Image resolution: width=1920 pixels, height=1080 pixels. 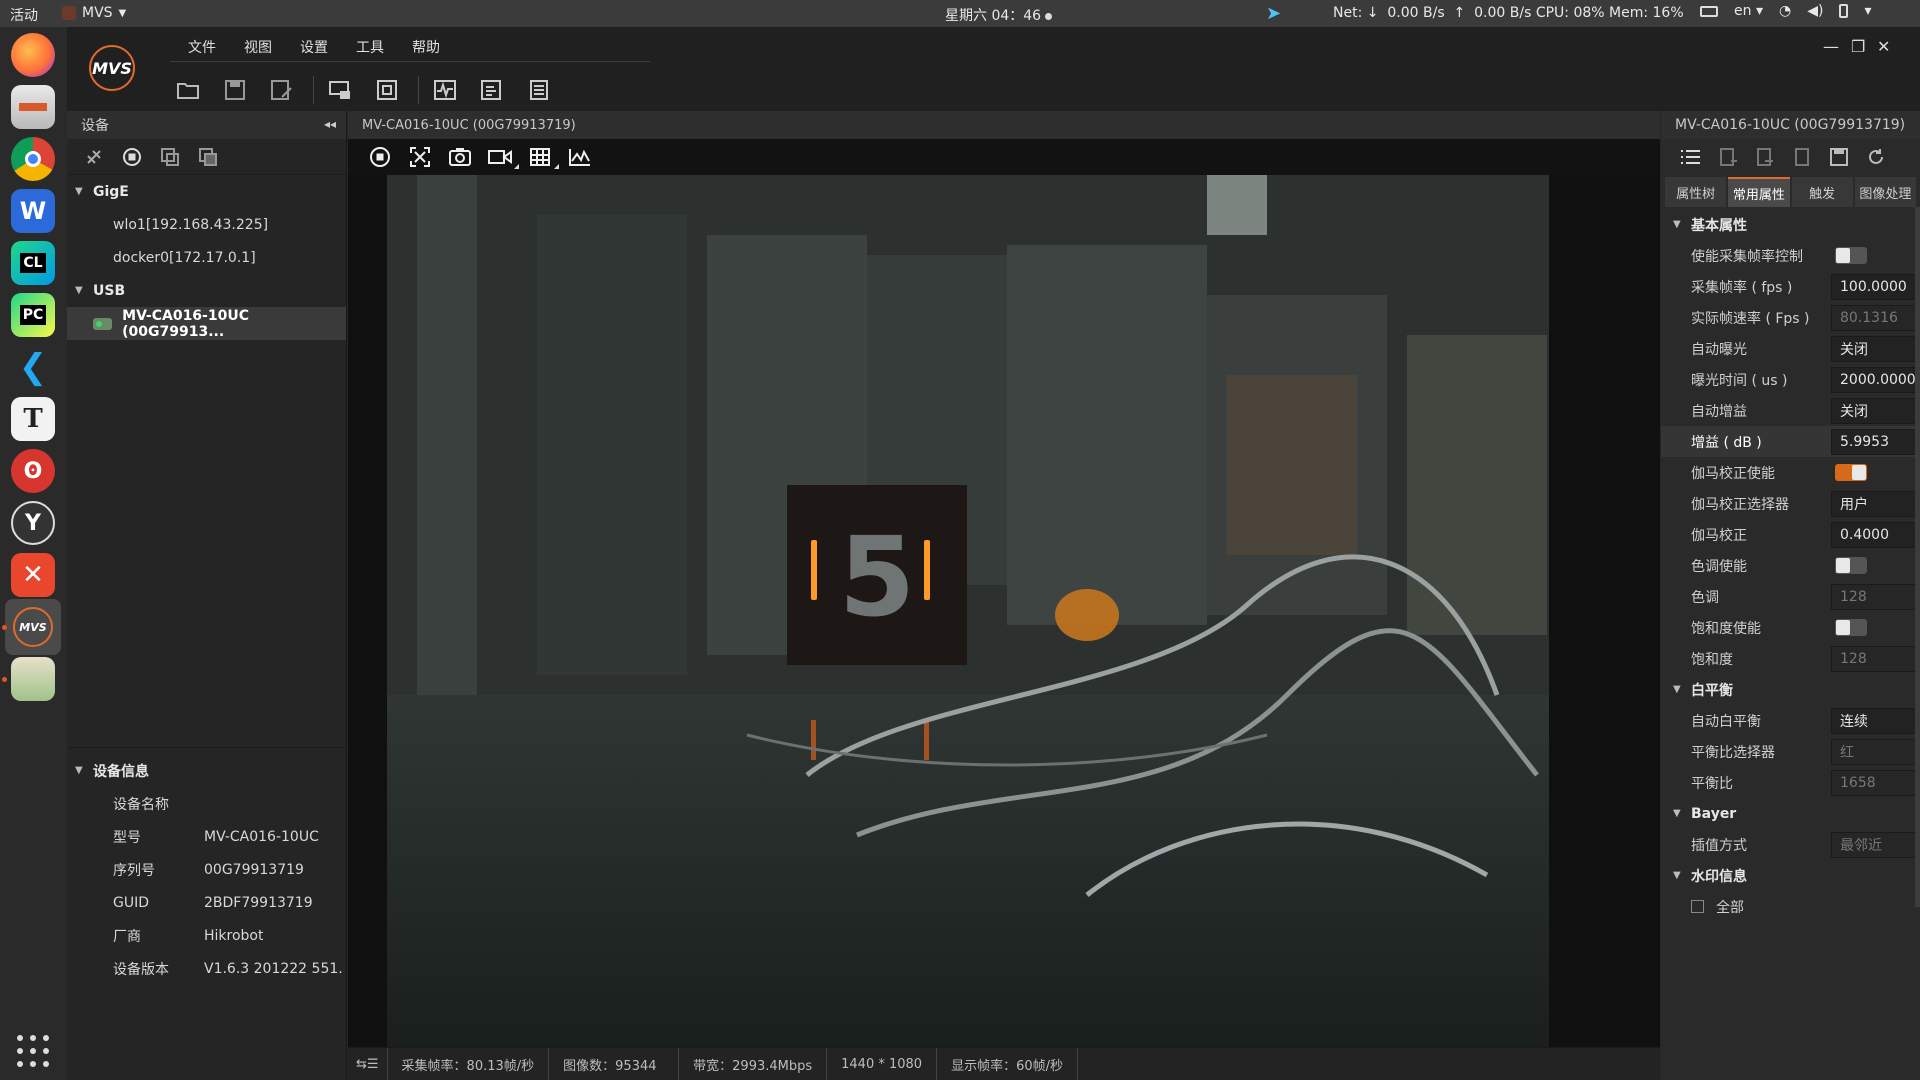 I want to click on save-icon, so click(x=235, y=90).